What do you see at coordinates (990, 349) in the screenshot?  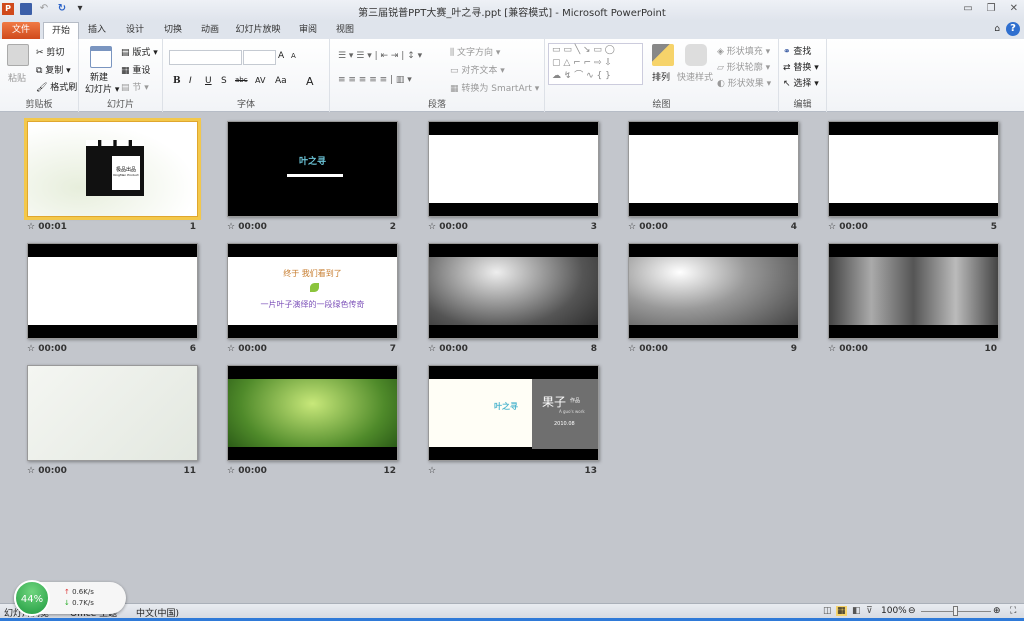 I see `slide-number: 10` at bounding box center [990, 349].